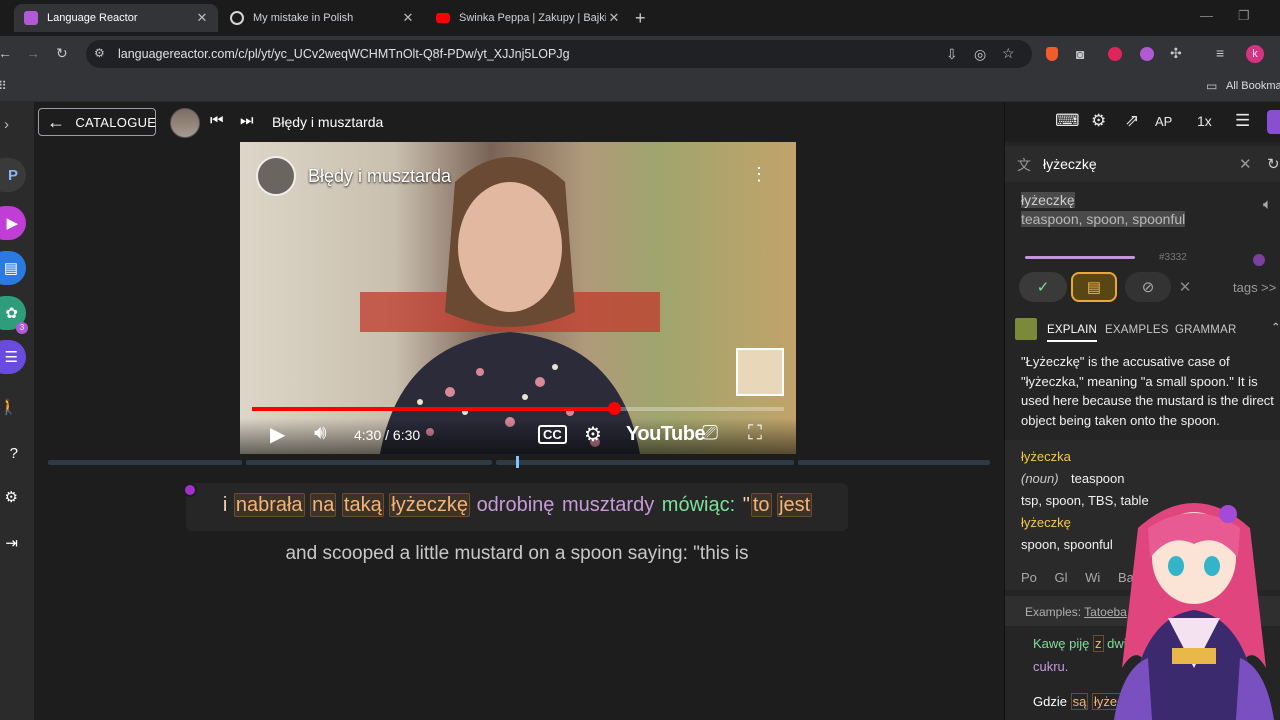  What do you see at coordinates (1142, 164) in the screenshot?
I see `dictionary-search: 文 łyżeczkę ✕ ↻` at bounding box center [1142, 164].